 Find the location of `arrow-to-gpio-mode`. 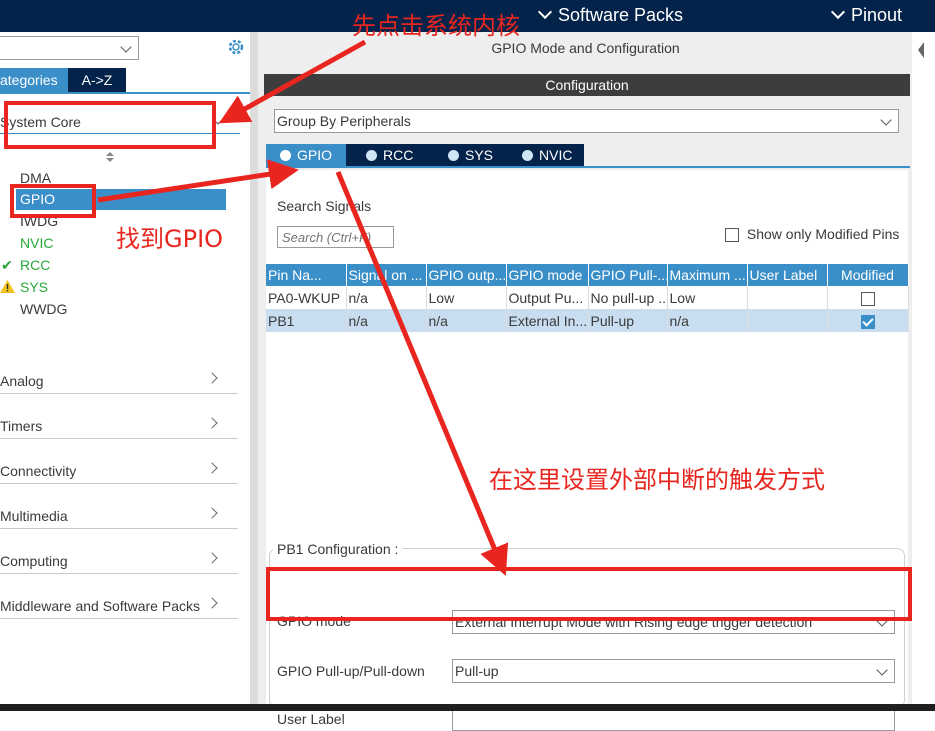

arrow-to-gpio-mode is located at coordinates (422, 373).